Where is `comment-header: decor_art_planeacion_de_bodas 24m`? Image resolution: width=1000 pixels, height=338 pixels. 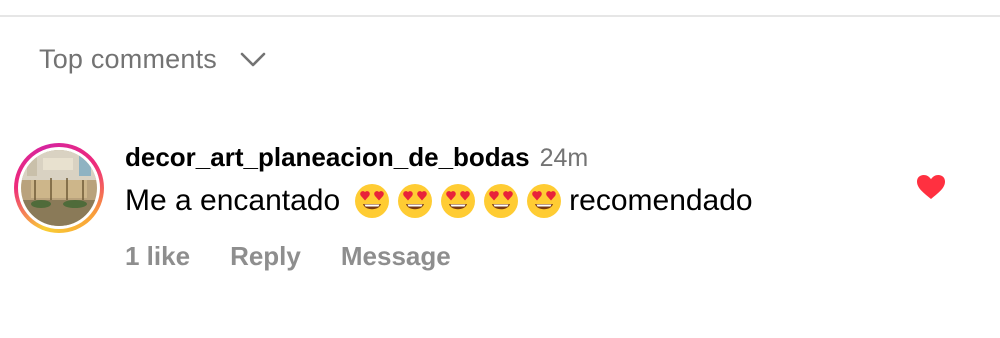 comment-header: decor_art_planeacion_de_bodas 24m is located at coordinates (439, 157).